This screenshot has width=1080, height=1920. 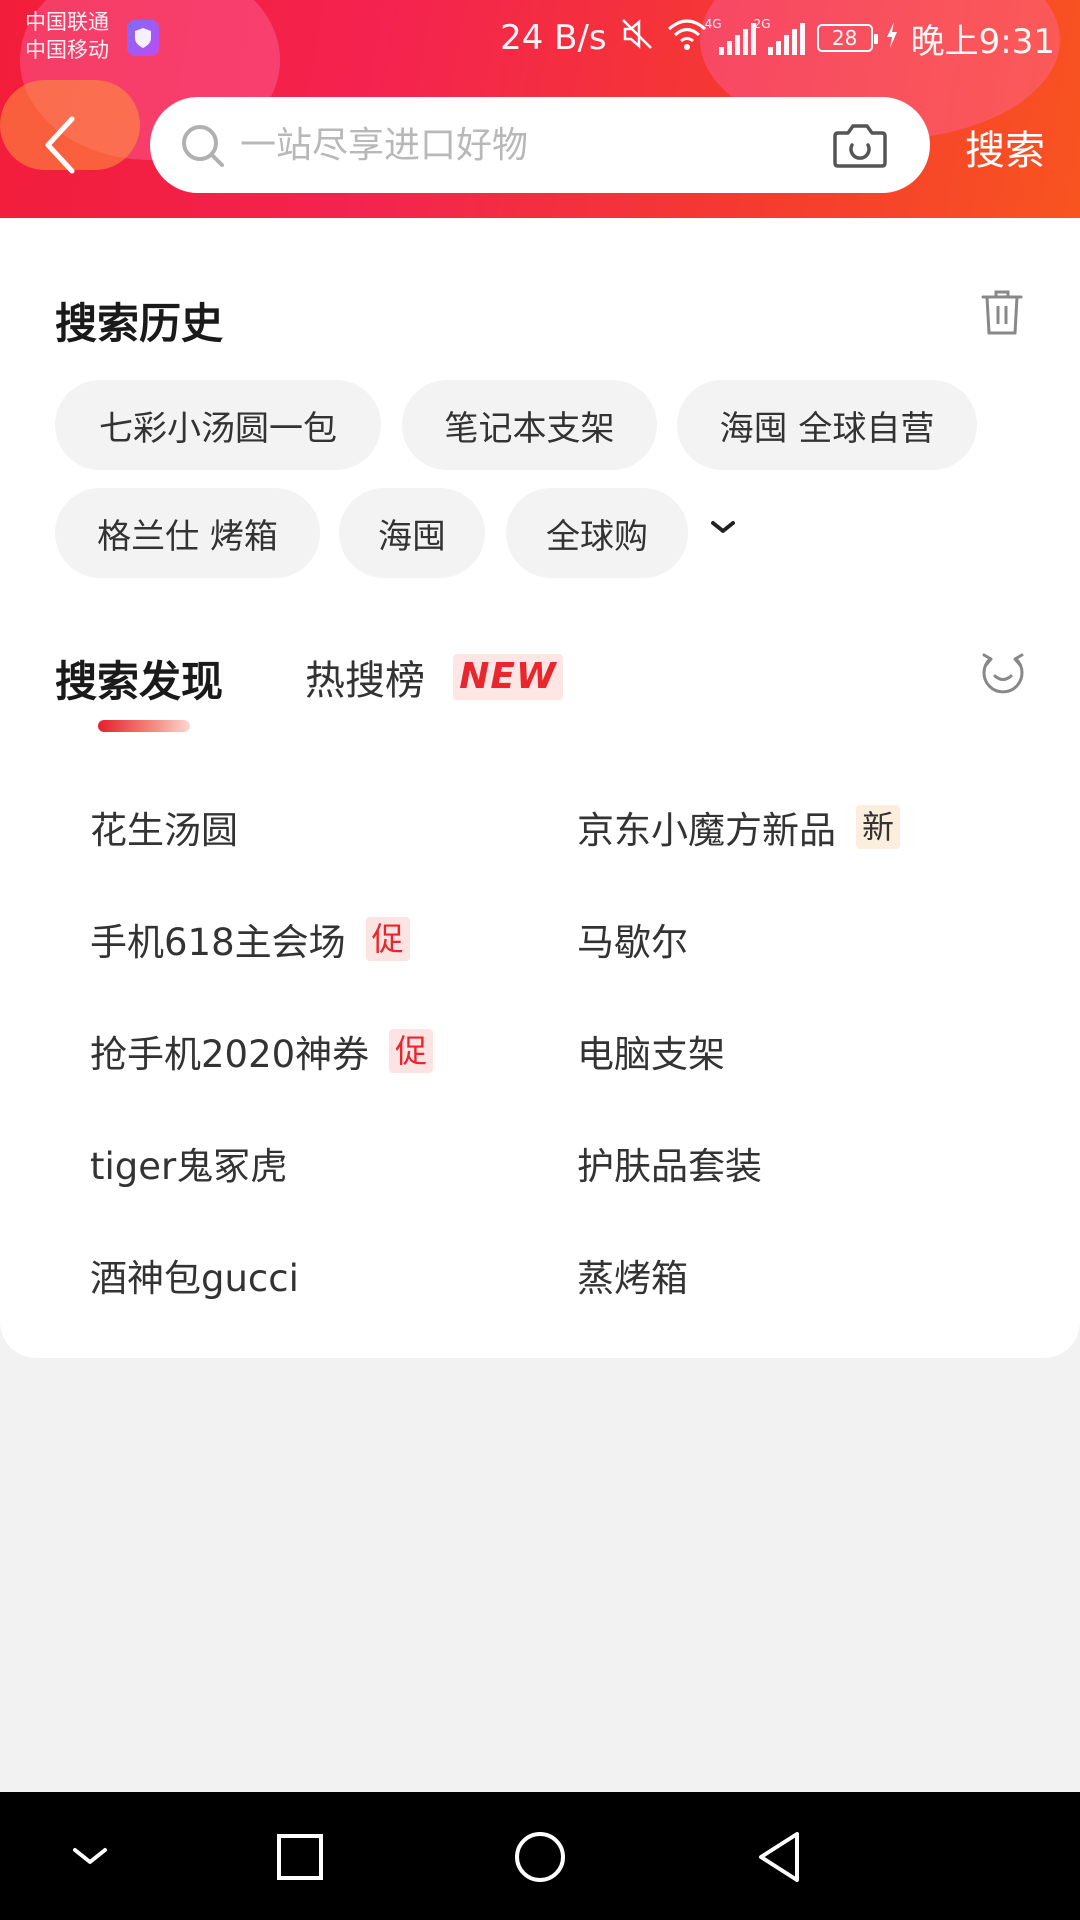 What do you see at coordinates (878, 827) in the screenshot?
I see `new-tag-badge: 新` at bounding box center [878, 827].